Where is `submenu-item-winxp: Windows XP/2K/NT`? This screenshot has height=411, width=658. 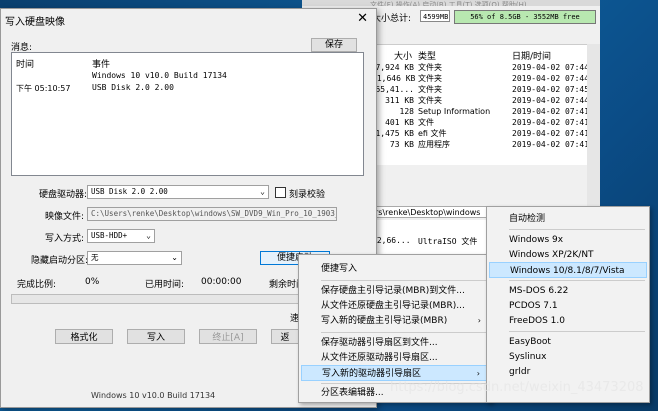 submenu-item-winxp: Windows XP/2K/NT is located at coordinates (568, 255).